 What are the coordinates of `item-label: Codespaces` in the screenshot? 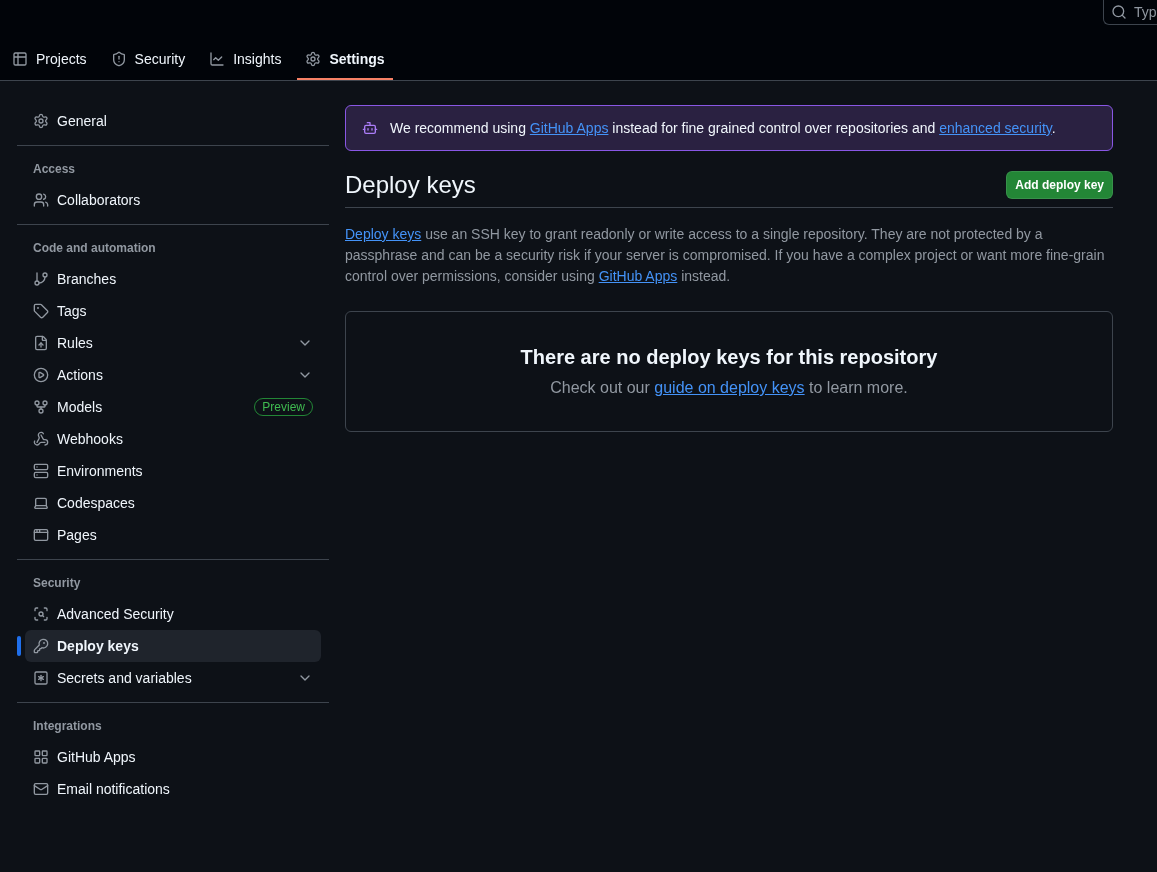 It's located at (96, 503).